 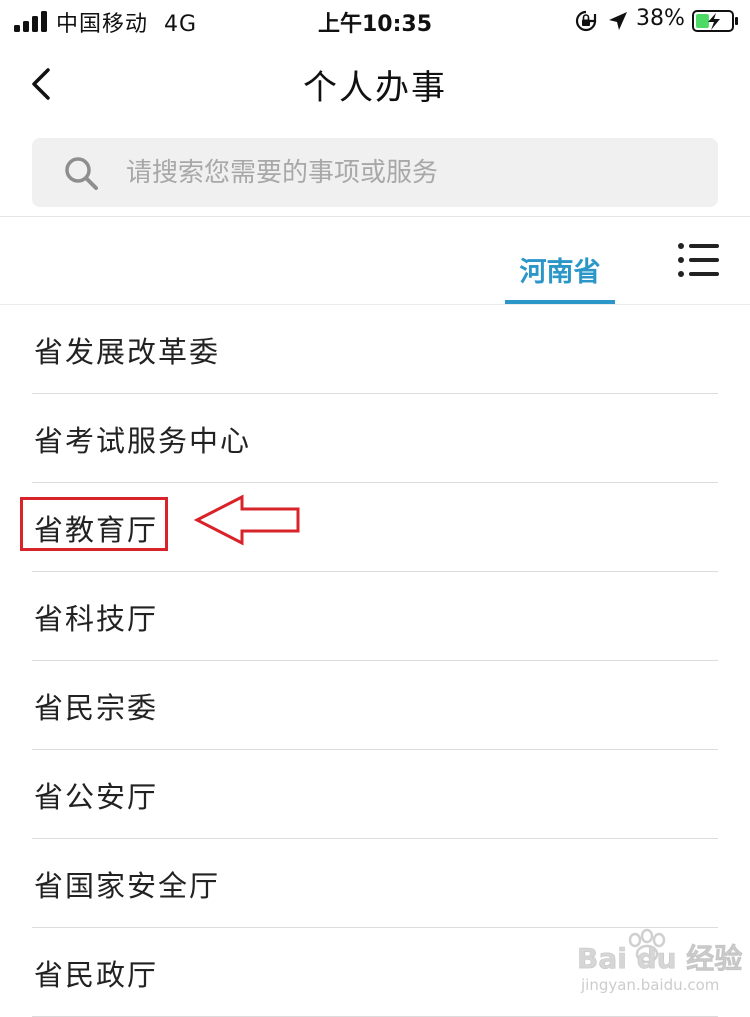 I want to click on paw-logo-icon: Bai du 经验 jingyan.baidu.com, so click(x=660, y=961).